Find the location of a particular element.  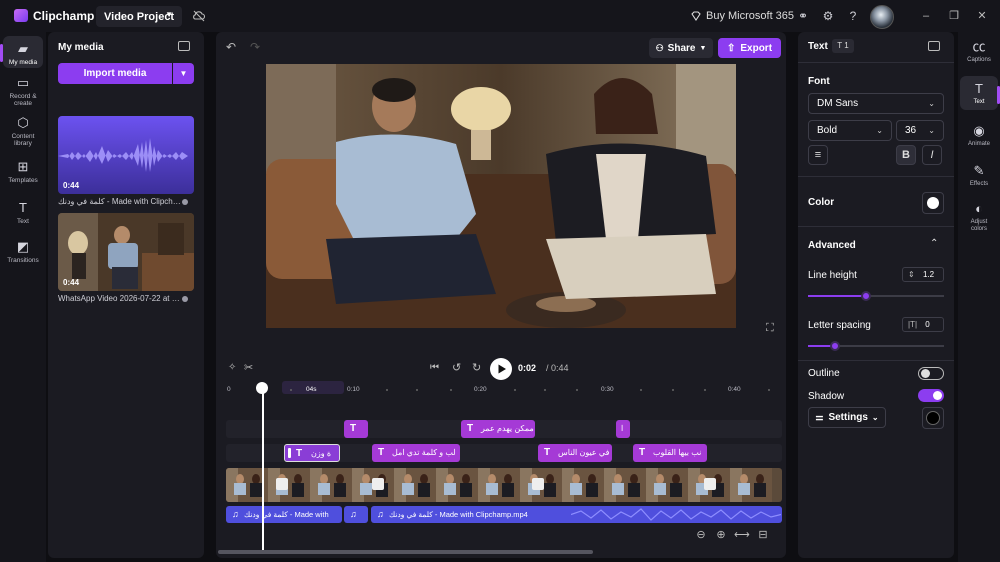

settings-gear-icon: ⚙ is located at coordinates (828, 16).